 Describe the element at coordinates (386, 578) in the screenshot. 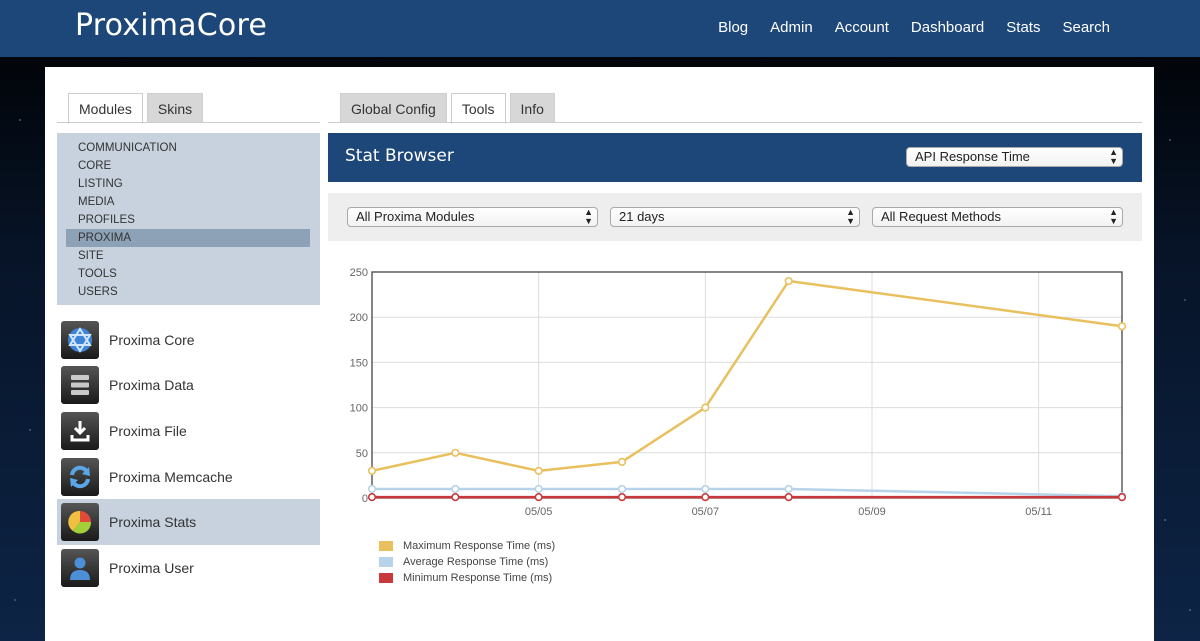

I see `legend-swatch-min` at that location.